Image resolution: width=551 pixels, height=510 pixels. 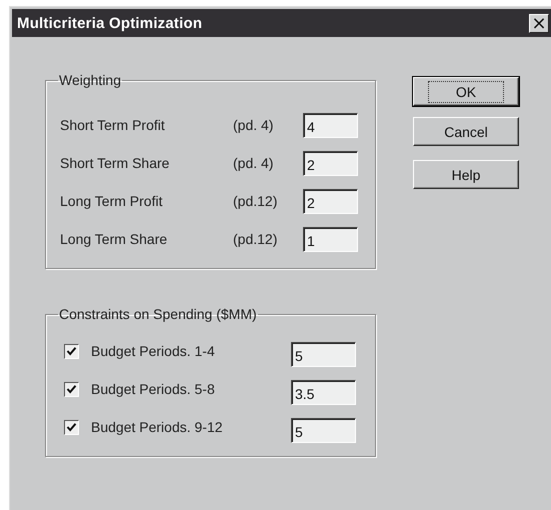 I want to click on default-button: OK, so click(x=466, y=91).